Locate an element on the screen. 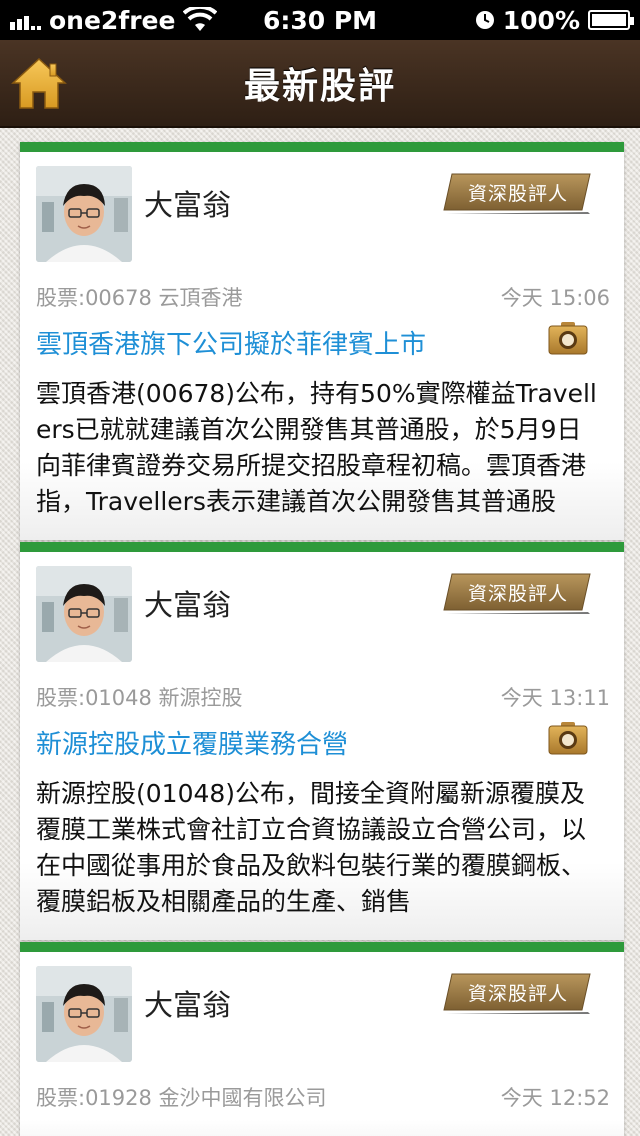 The width and height of the screenshot is (640, 1136). status-left: one2free is located at coordinates (114, 20).